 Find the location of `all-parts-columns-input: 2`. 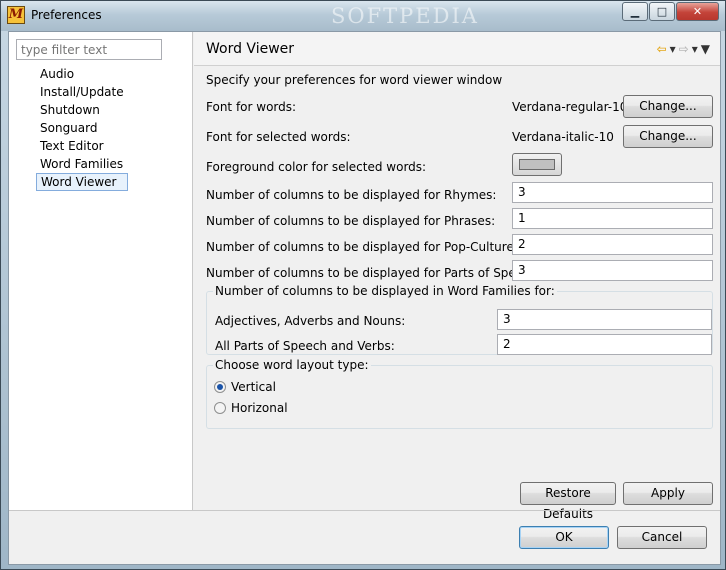

all-parts-columns-input: 2 is located at coordinates (604, 344).